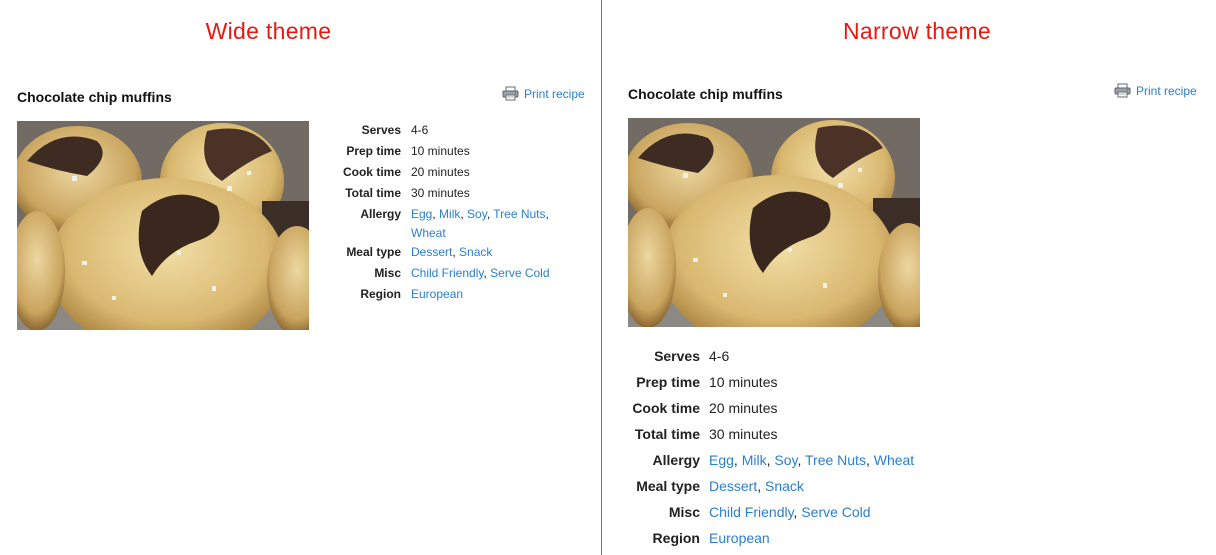  Describe the element at coordinates (601, 277) in the screenshot. I see `panel-divider` at that location.